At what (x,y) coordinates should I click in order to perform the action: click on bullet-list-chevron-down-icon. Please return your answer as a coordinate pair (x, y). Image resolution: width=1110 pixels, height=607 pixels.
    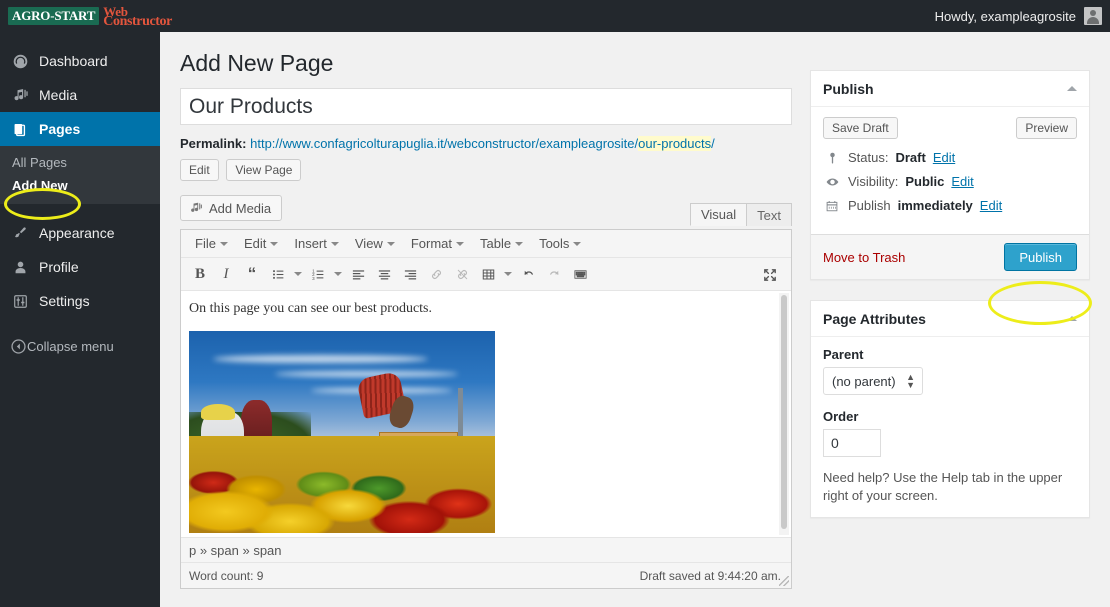
    Looking at the image, I should click on (298, 274).